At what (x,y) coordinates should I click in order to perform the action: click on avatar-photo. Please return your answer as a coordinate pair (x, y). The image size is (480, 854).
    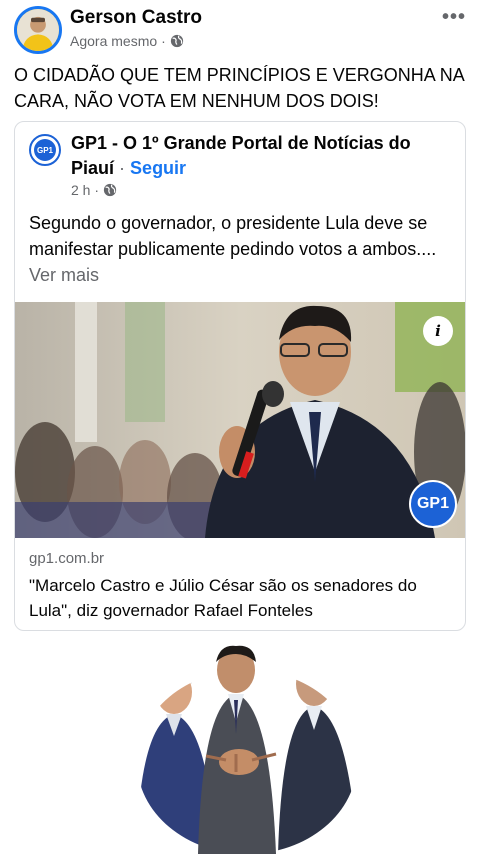
    Looking at the image, I should click on (38, 30).